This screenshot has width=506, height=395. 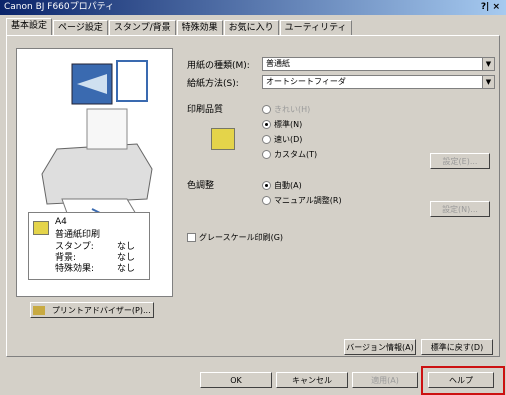 I want to click on window-controls: ?| ×, so click(x=490, y=7).